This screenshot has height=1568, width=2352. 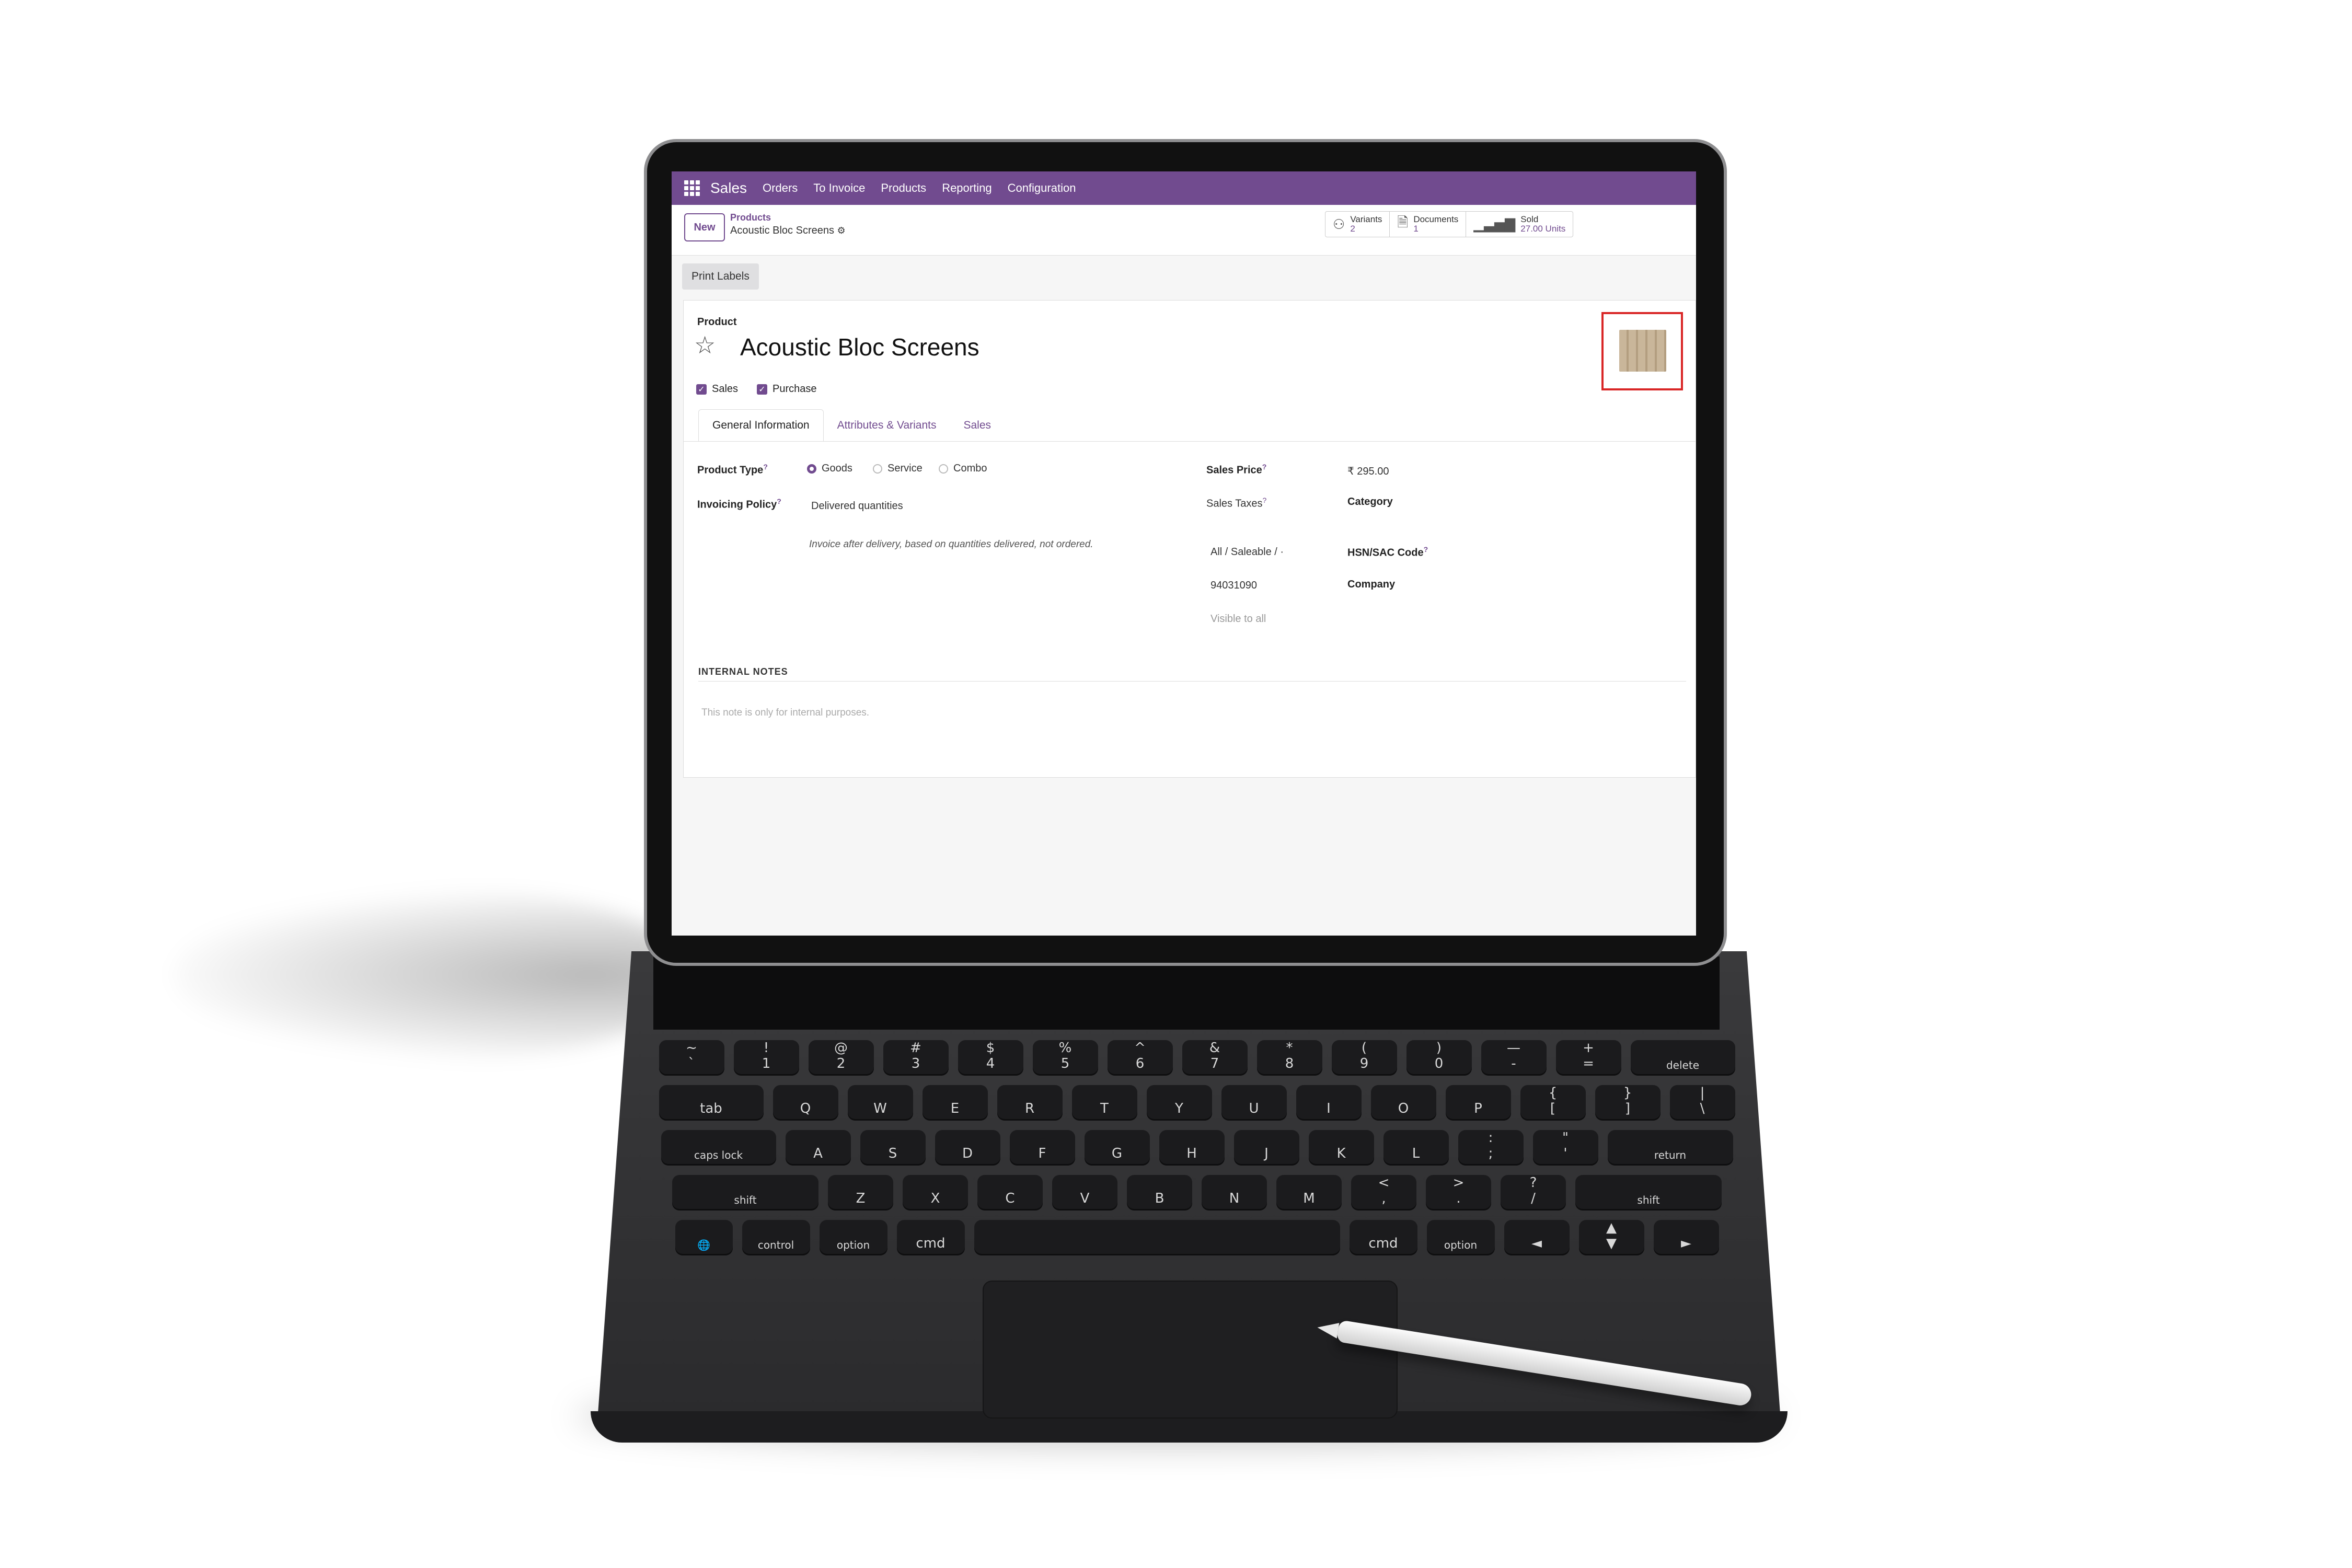 What do you see at coordinates (1553, 1103) in the screenshot?
I see `keyboard-key: { [` at bounding box center [1553, 1103].